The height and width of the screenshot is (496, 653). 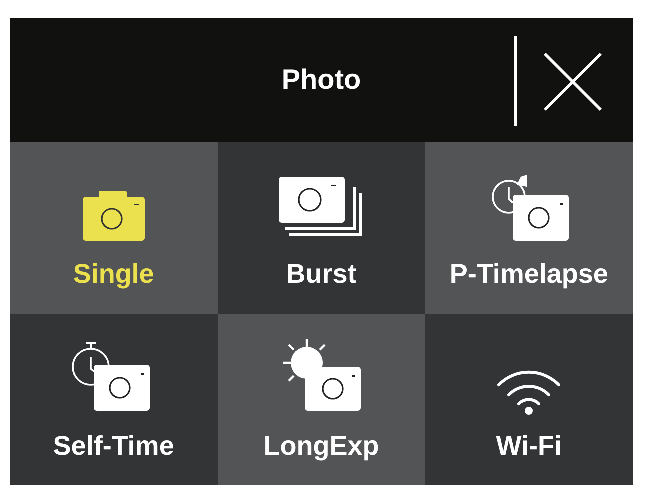 I want to click on mode-tile: LongExp, so click(x=322, y=399).